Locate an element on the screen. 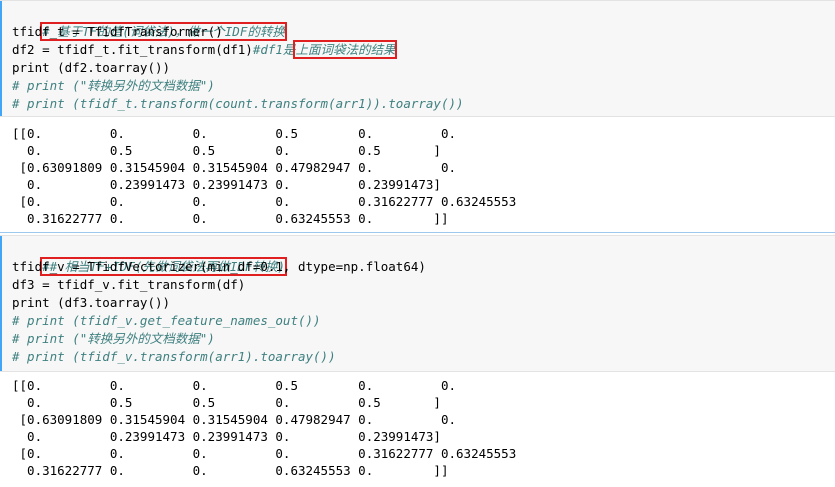 The image size is (835, 487). cell1-code-line-2: tfidf_t = TfidfTransformer() is located at coordinates (117, 31).